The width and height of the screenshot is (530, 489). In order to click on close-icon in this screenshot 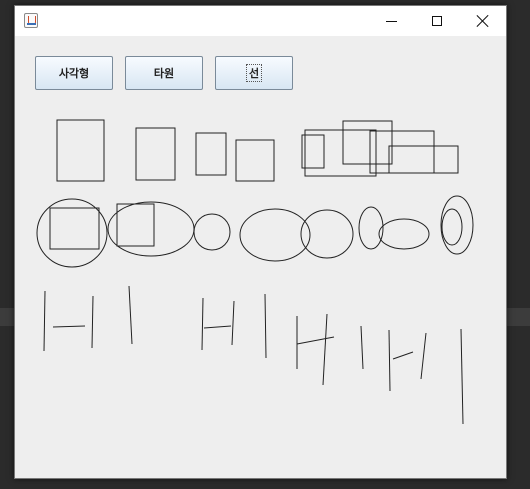, I will do `click(483, 21)`.